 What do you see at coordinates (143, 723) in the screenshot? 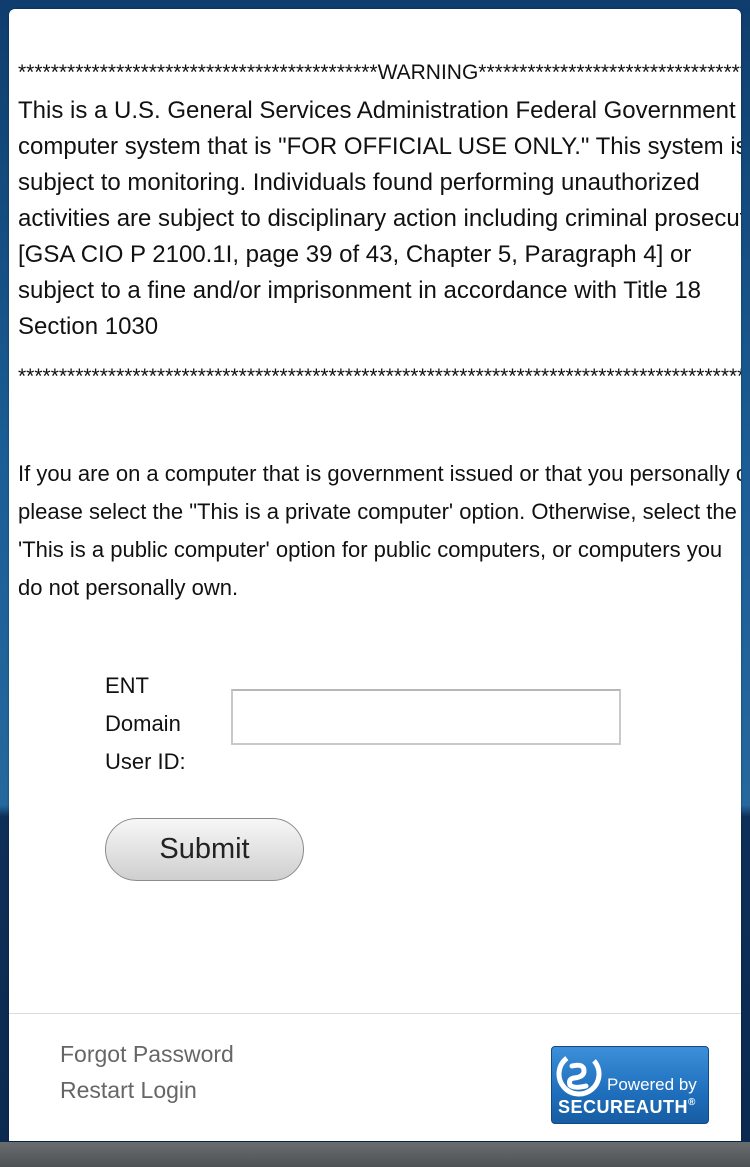
I see `user-id-label-line: Domain` at bounding box center [143, 723].